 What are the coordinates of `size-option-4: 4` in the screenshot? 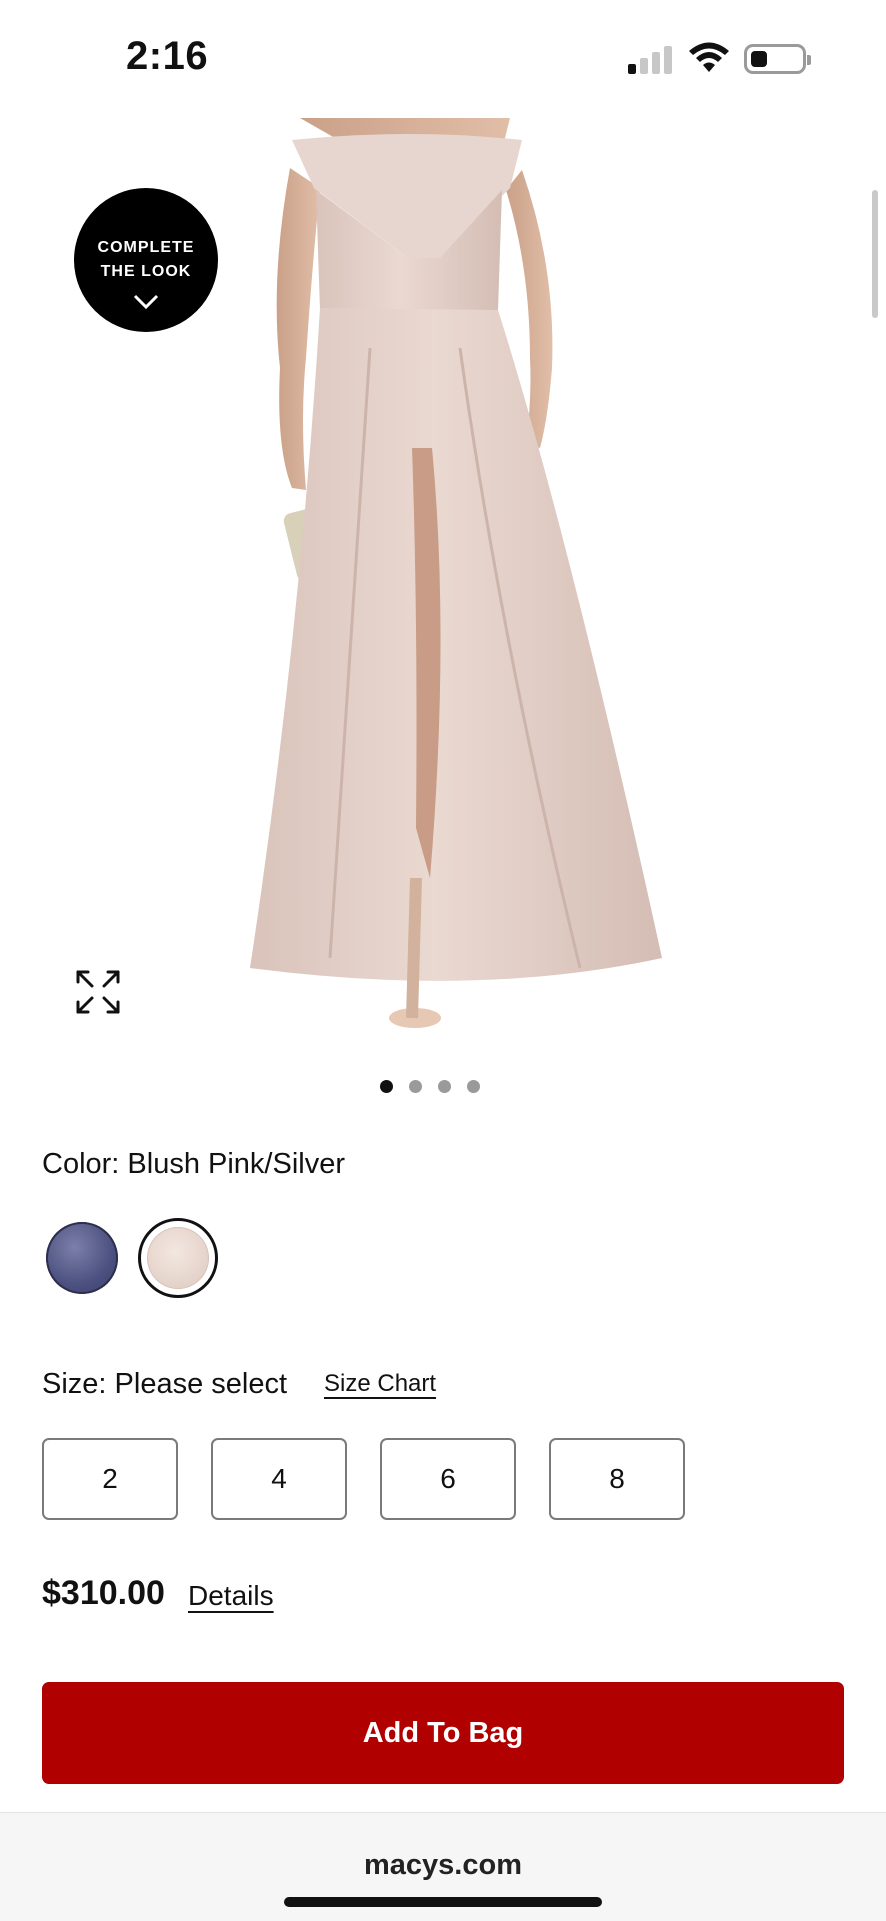 It's located at (279, 1479).